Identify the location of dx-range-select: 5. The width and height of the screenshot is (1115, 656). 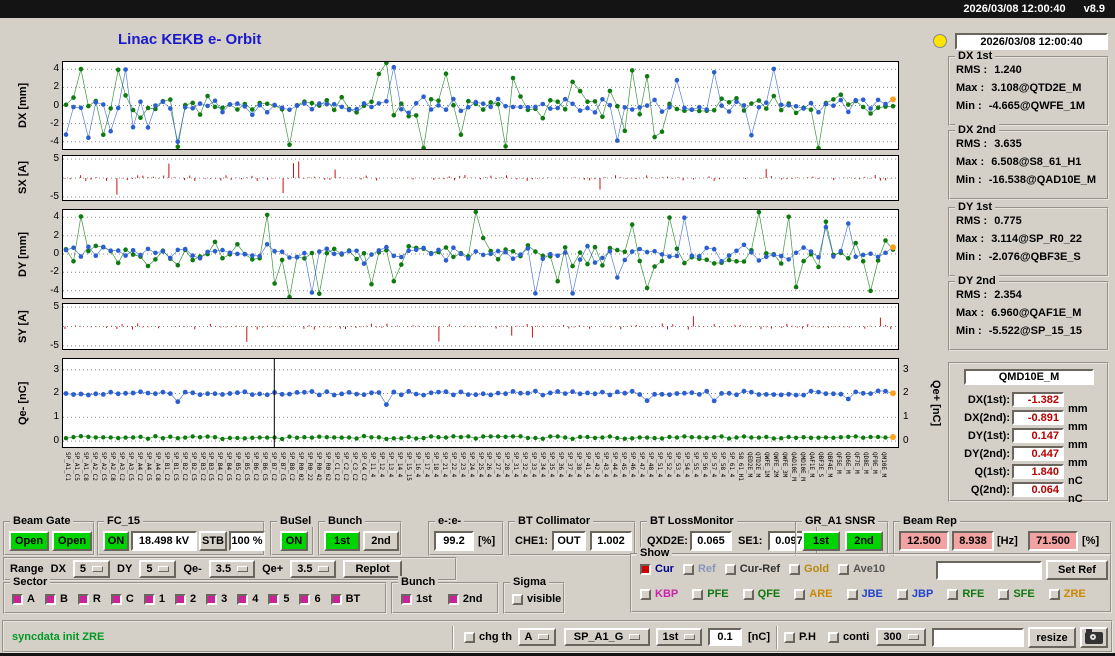
(91, 569).